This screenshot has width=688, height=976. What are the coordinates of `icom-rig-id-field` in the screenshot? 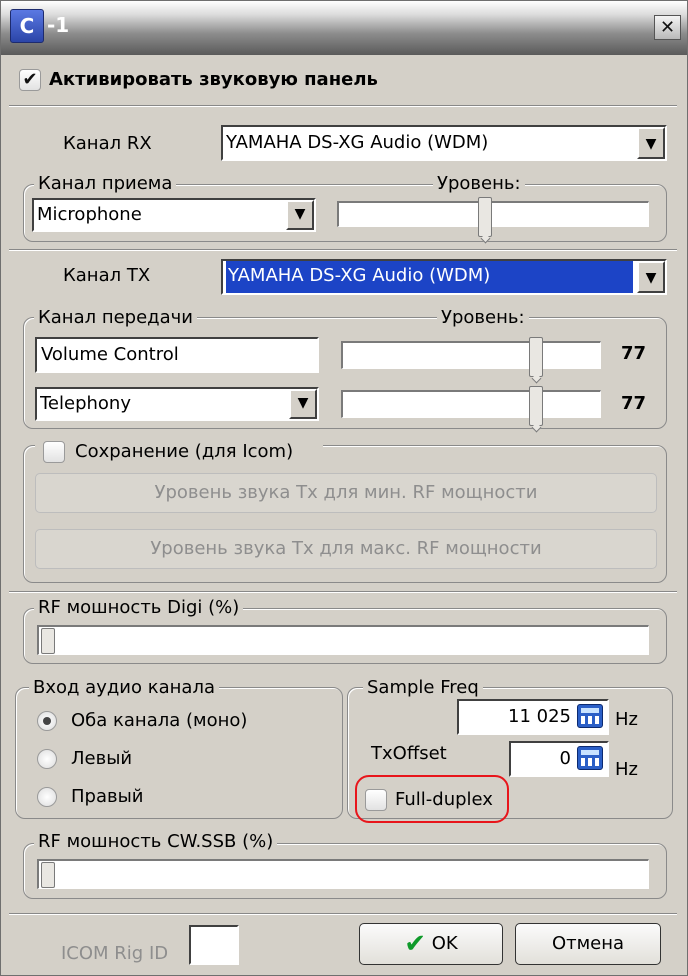 It's located at (214, 945).